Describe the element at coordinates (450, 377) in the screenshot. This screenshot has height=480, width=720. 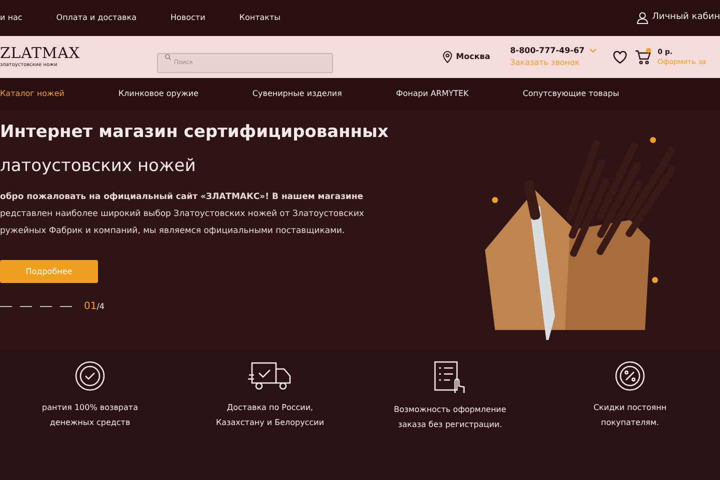
I see `checklist-hand-icon` at that location.